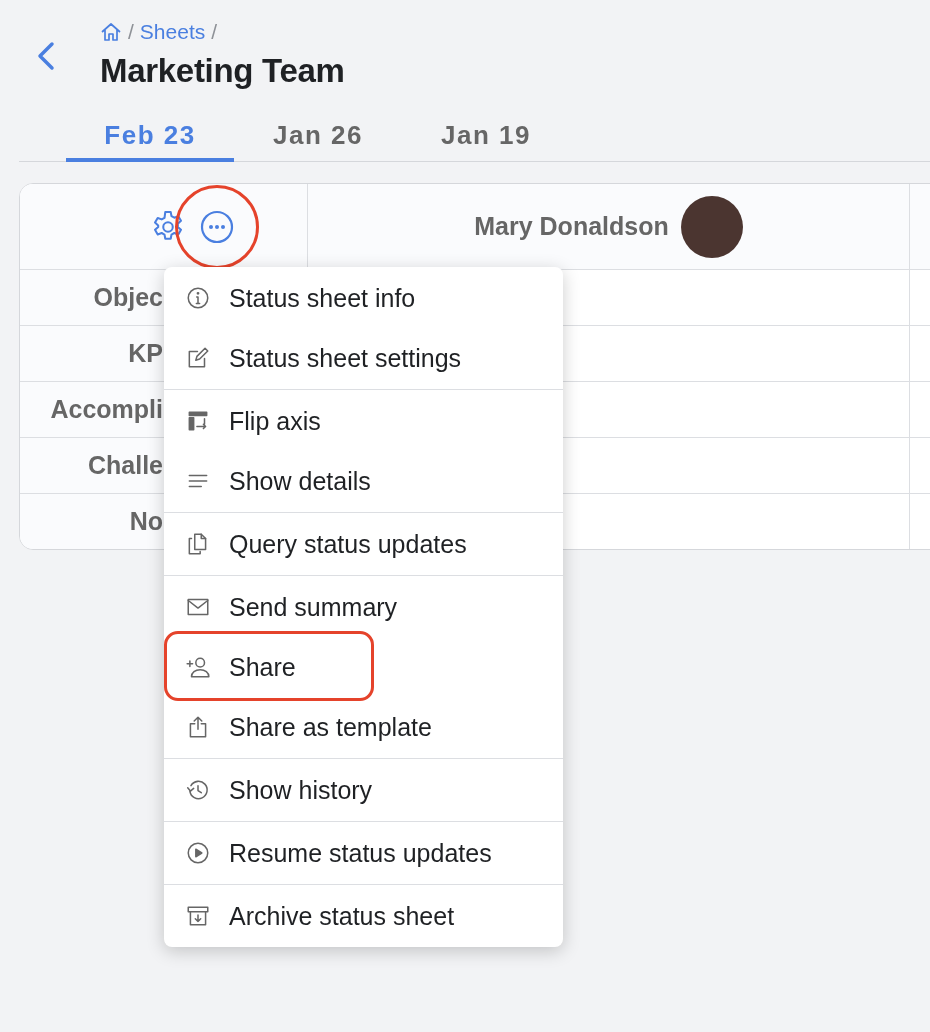 The height and width of the screenshot is (1032, 930). What do you see at coordinates (125, 465) in the screenshot?
I see `row-label: Challe` at bounding box center [125, 465].